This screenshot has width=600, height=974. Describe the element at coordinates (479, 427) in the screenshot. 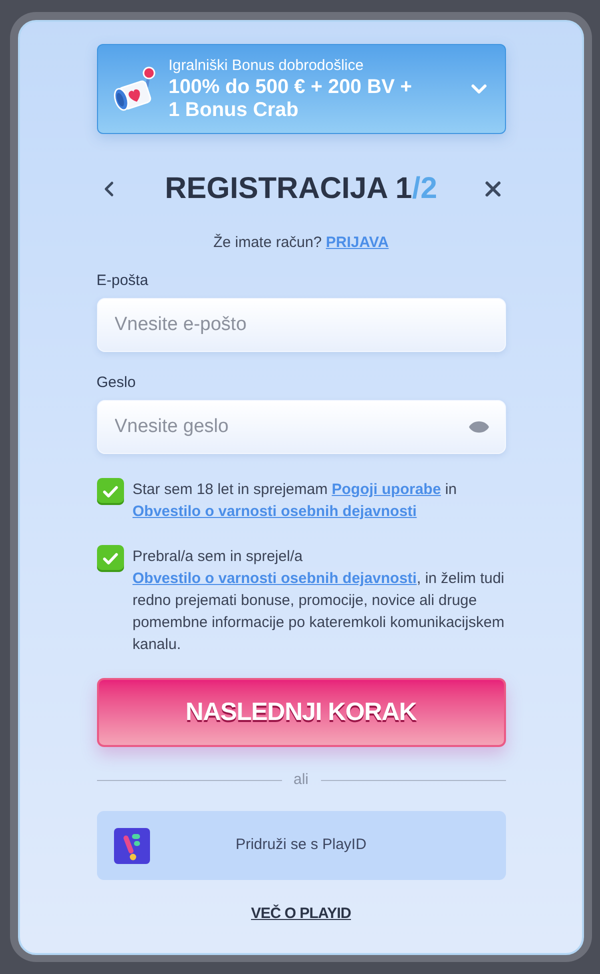

I see `eye-icon` at that location.